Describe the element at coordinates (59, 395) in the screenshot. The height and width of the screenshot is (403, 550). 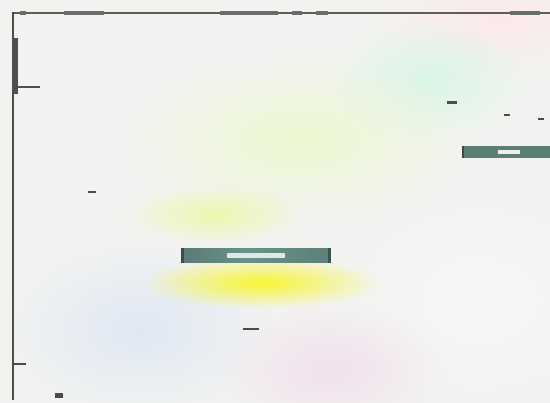
I see `cursor-icon` at that location.